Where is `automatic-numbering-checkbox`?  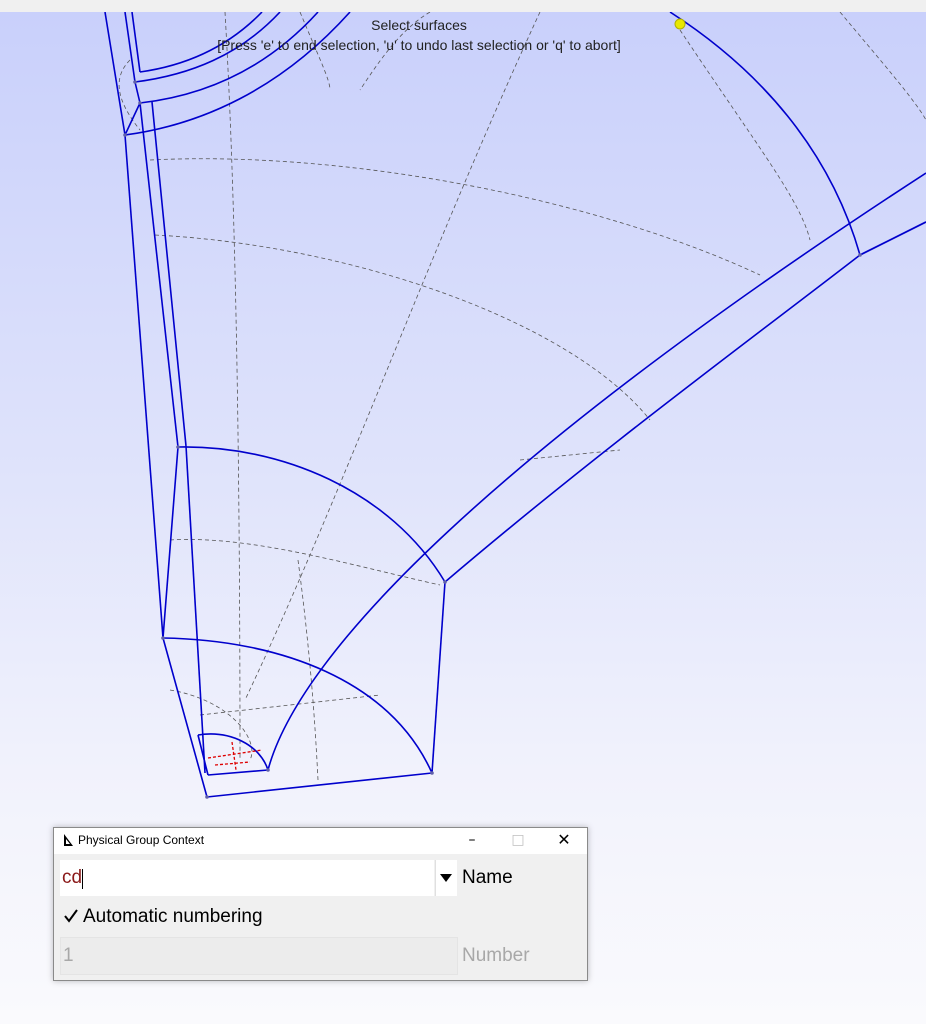
automatic-numbering-checkbox is located at coordinates (71, 916).